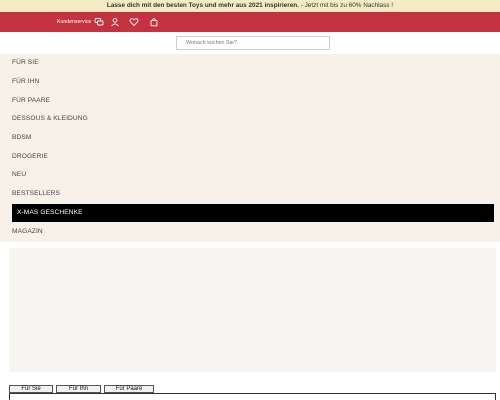  I want to click on search-input, so click(253, 43).